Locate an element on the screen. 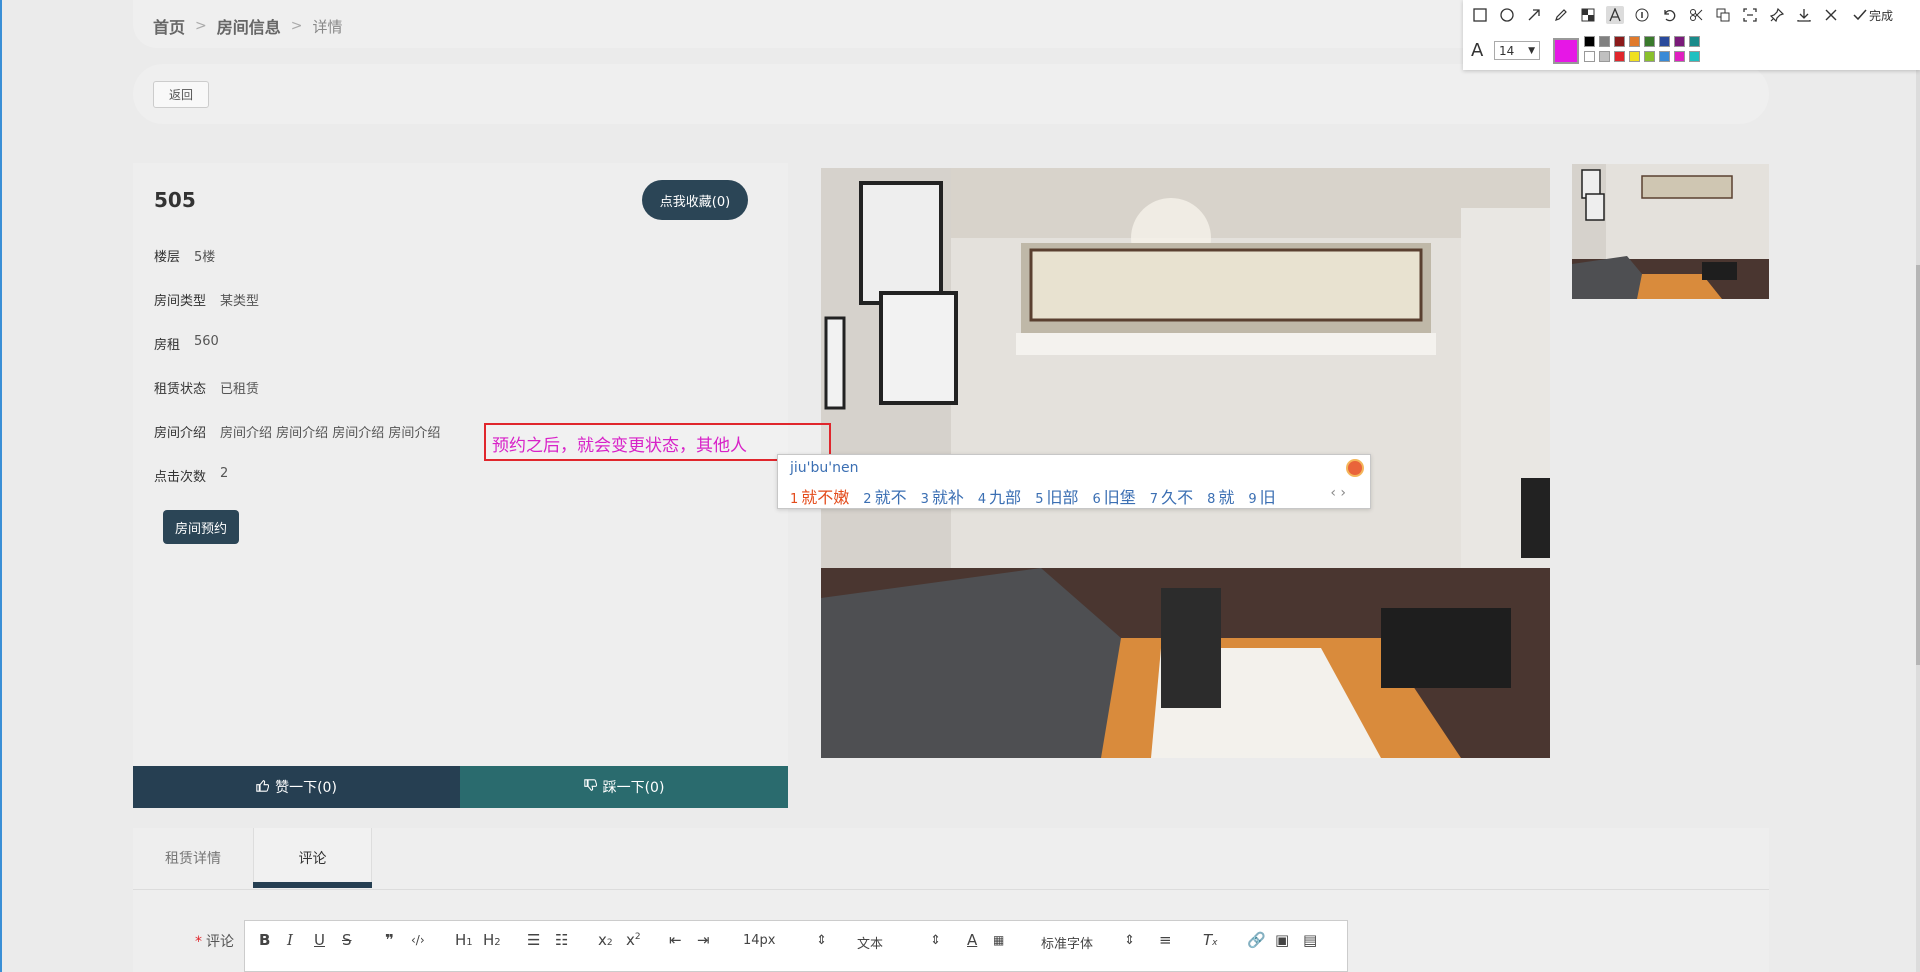  thumbs-down-icon is located at coordinates (590, 787).